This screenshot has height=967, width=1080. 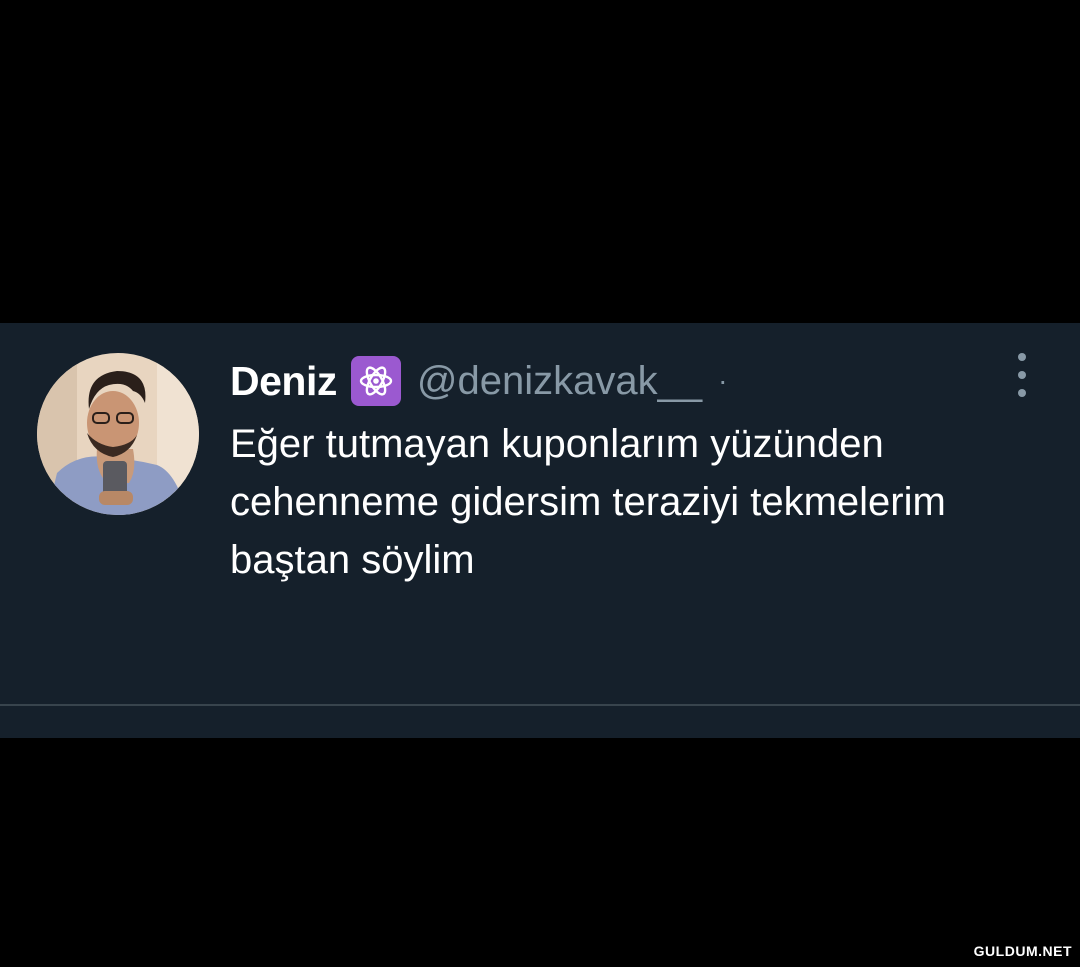 I want to click on watermark-text: GULDUM.NET, so click(x=1022, y=951).